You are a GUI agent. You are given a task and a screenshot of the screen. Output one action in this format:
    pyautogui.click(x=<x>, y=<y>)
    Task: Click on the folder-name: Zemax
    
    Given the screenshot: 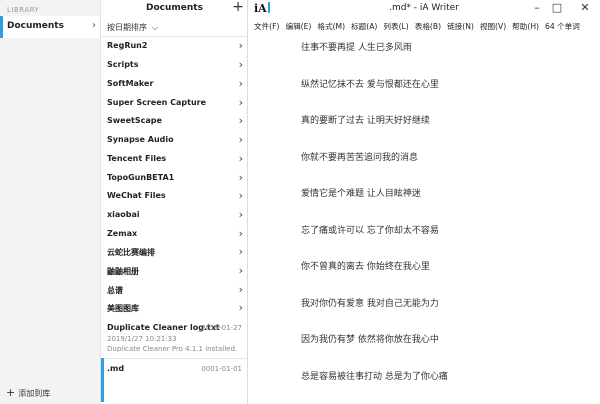 What is the action you would take?
    pyautogui.click(x=122, y=233)
    